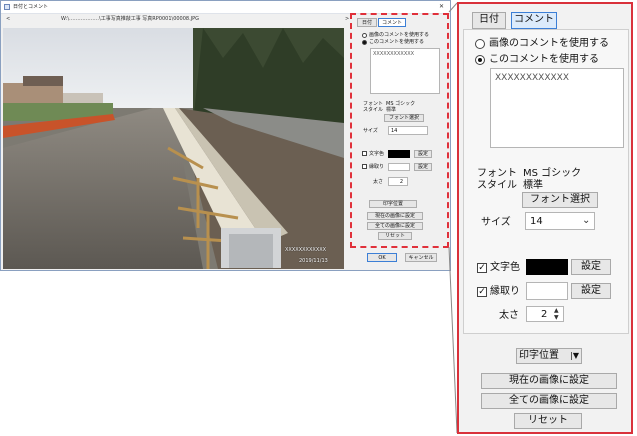 The width and height of the screenshot is (637, 436). I want to click on font-name: MS ゴシック, so click(552, 173).